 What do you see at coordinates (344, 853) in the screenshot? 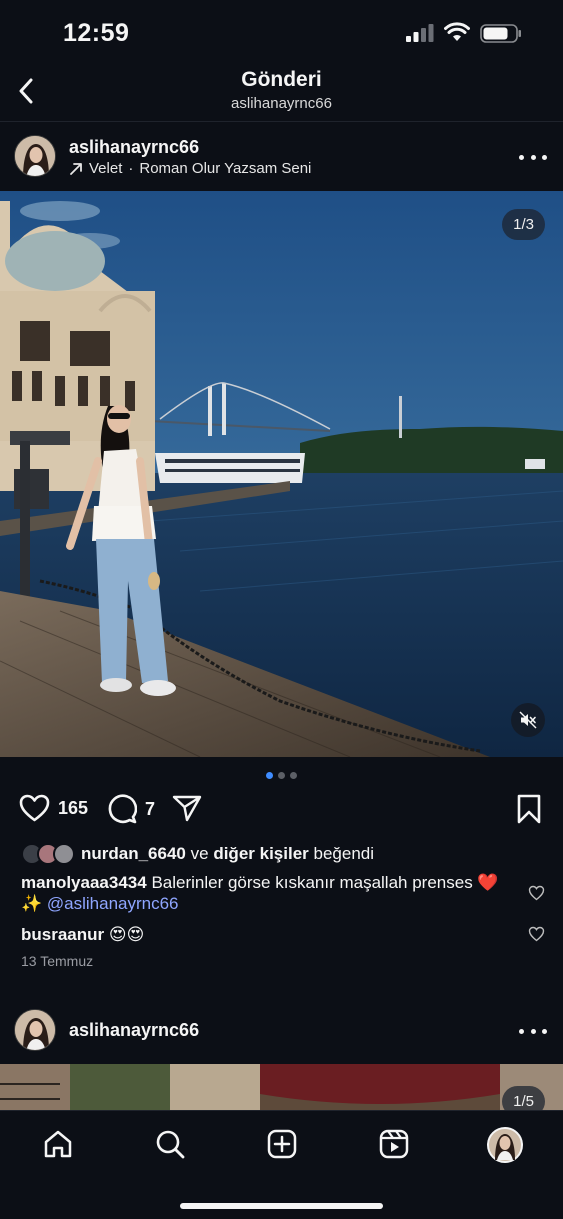
I see `liked-by-suffix: beğendi` at bounding box center [344, 853].